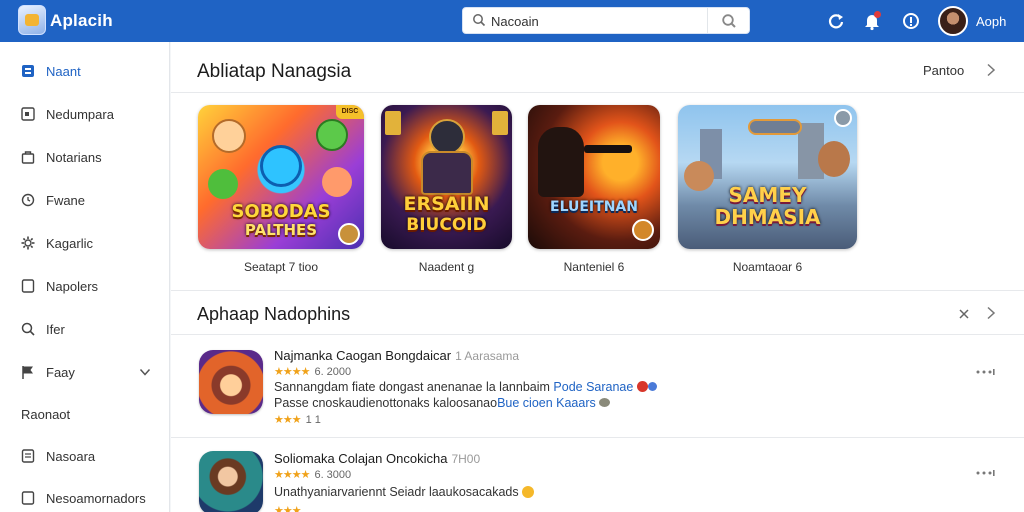 This screenshot has height=512, width=1024. Describe the element at coordinates (81, 21) in the screenshot. I see `brand-name: Aplacih` at that location.